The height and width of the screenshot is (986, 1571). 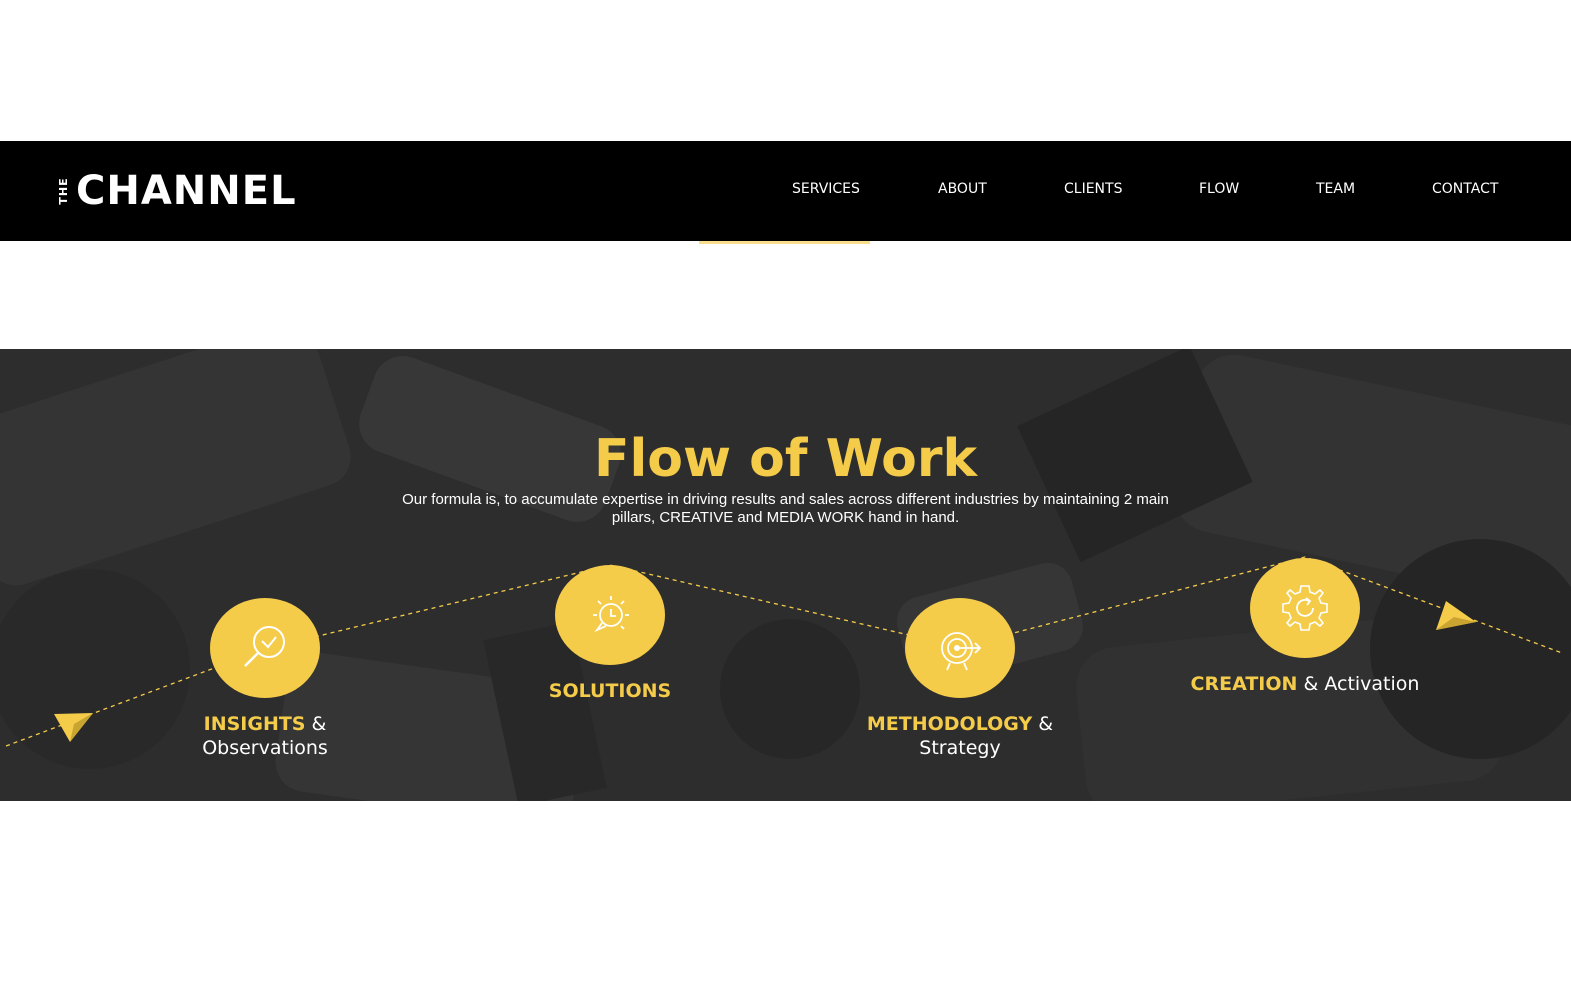 What do you see at coordinates (960, 748) in the screenshot?
I see `step-methodology-rest: Strategy` at bounding box center [960, 748].